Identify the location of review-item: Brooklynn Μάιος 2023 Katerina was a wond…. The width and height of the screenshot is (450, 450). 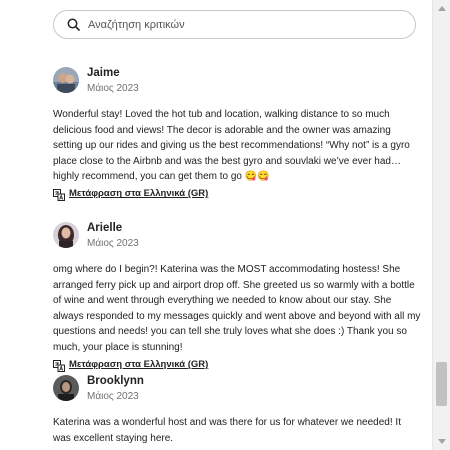
(238, 410).